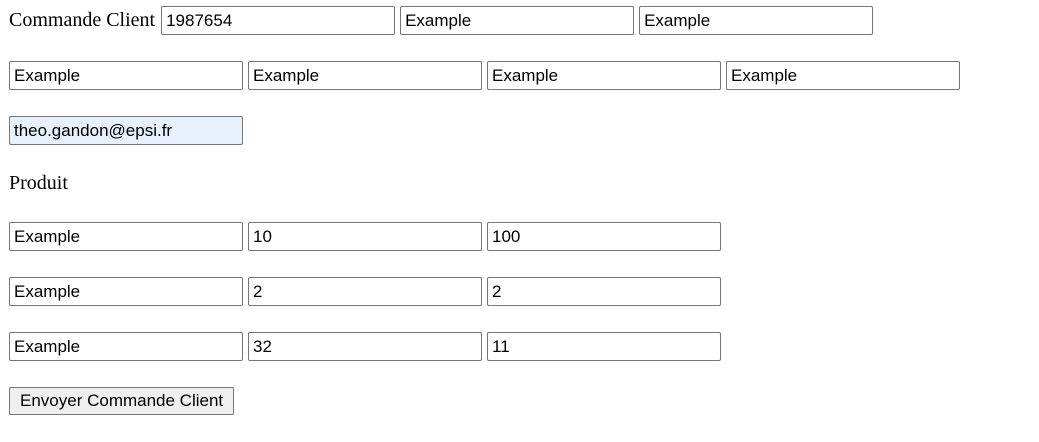 Image resolution: width=1039 pixels, height=442 pixels. I want to click on submit-order-button: Envoyer Commande Client, so click(122, 401).